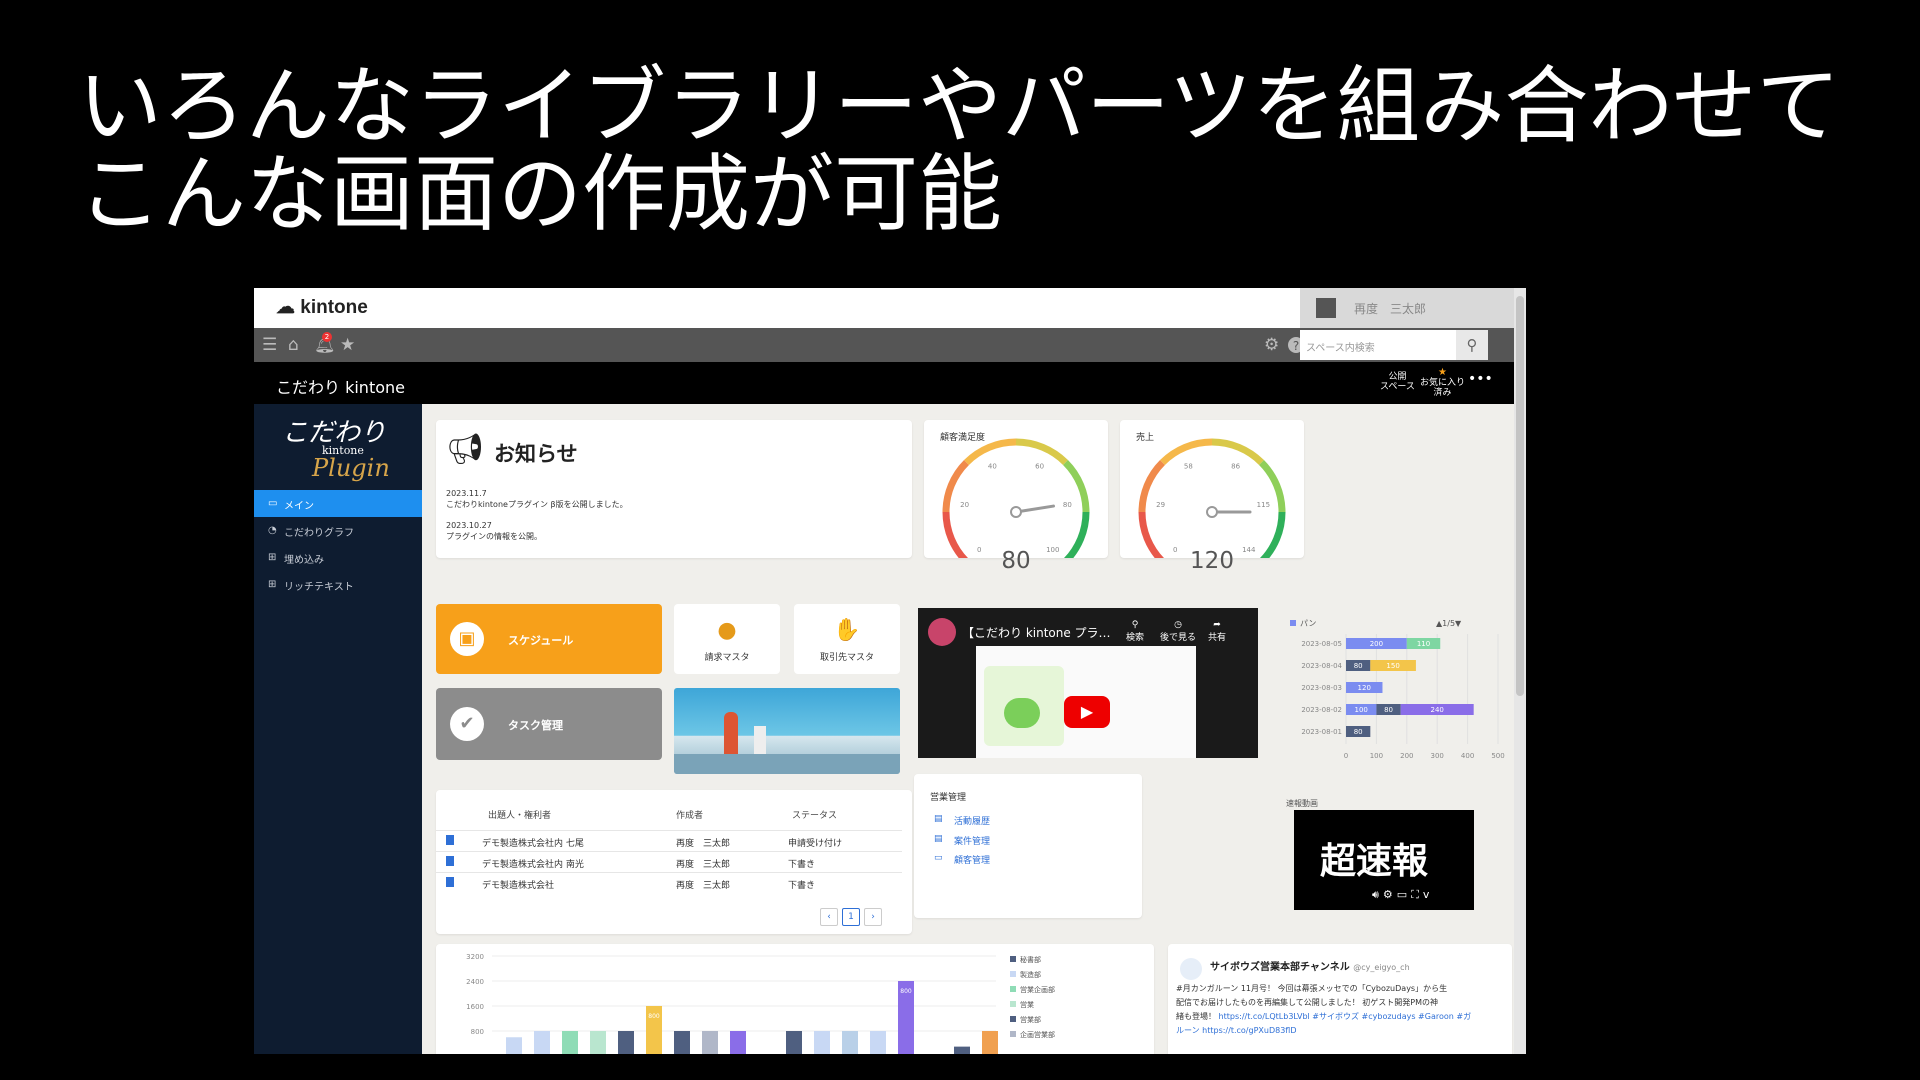  What do you see at coordinates (948, 798) in the screenshot?
I see `business-title: 営業管理` at bounding box center [948, 798].